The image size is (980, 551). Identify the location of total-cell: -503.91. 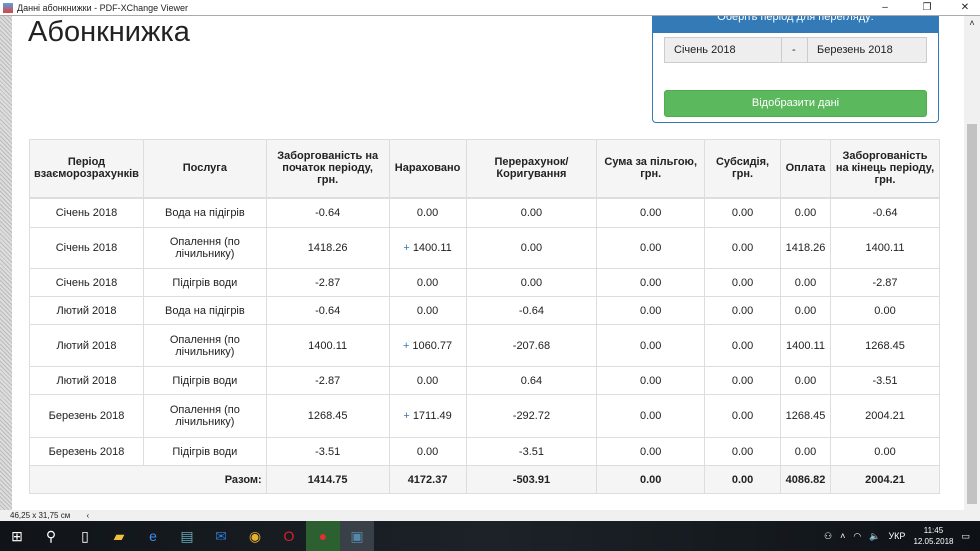
(531, 479).